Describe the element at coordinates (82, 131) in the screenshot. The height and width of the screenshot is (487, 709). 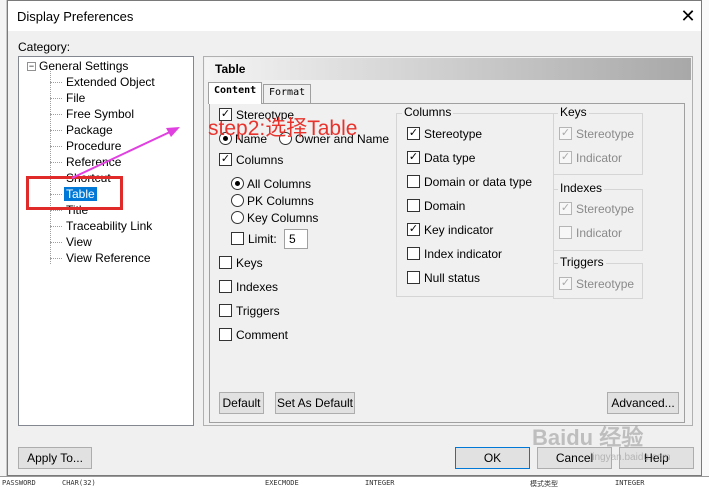
I see `tree-item-package: Package` at that location.